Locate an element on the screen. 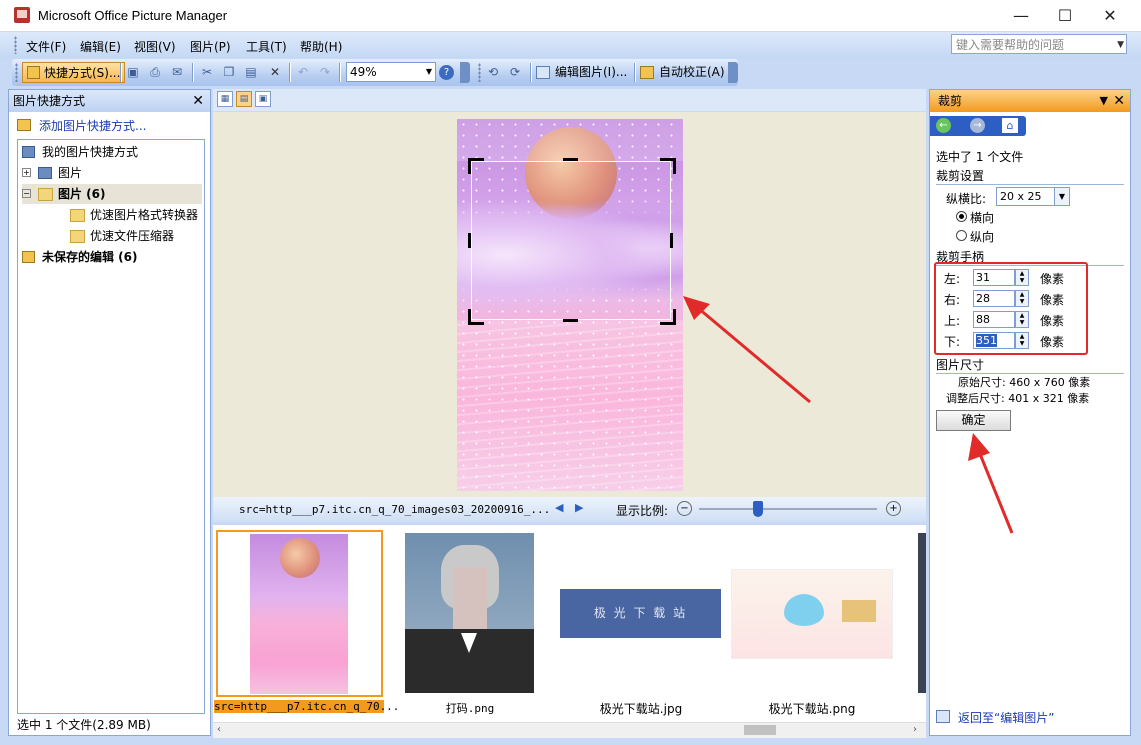 The image size is (1141, 745). annotation-arrow-line is located at coordinates (754, 355).